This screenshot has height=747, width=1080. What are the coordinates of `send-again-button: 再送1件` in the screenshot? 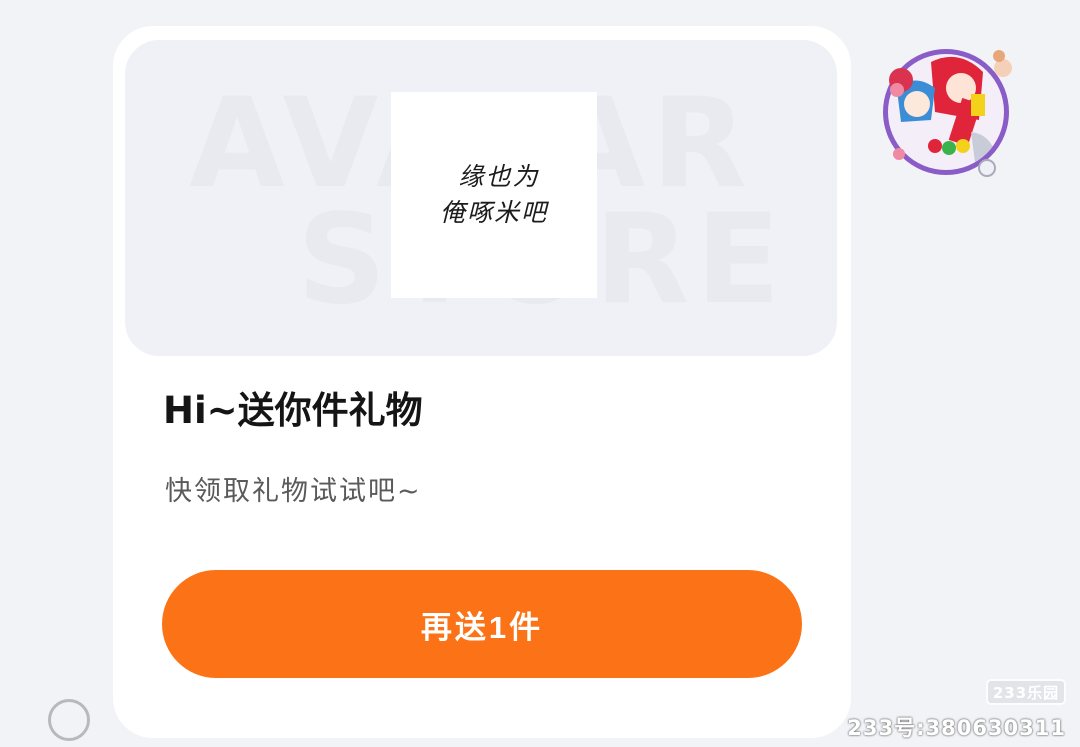 It's located at (482, 624).